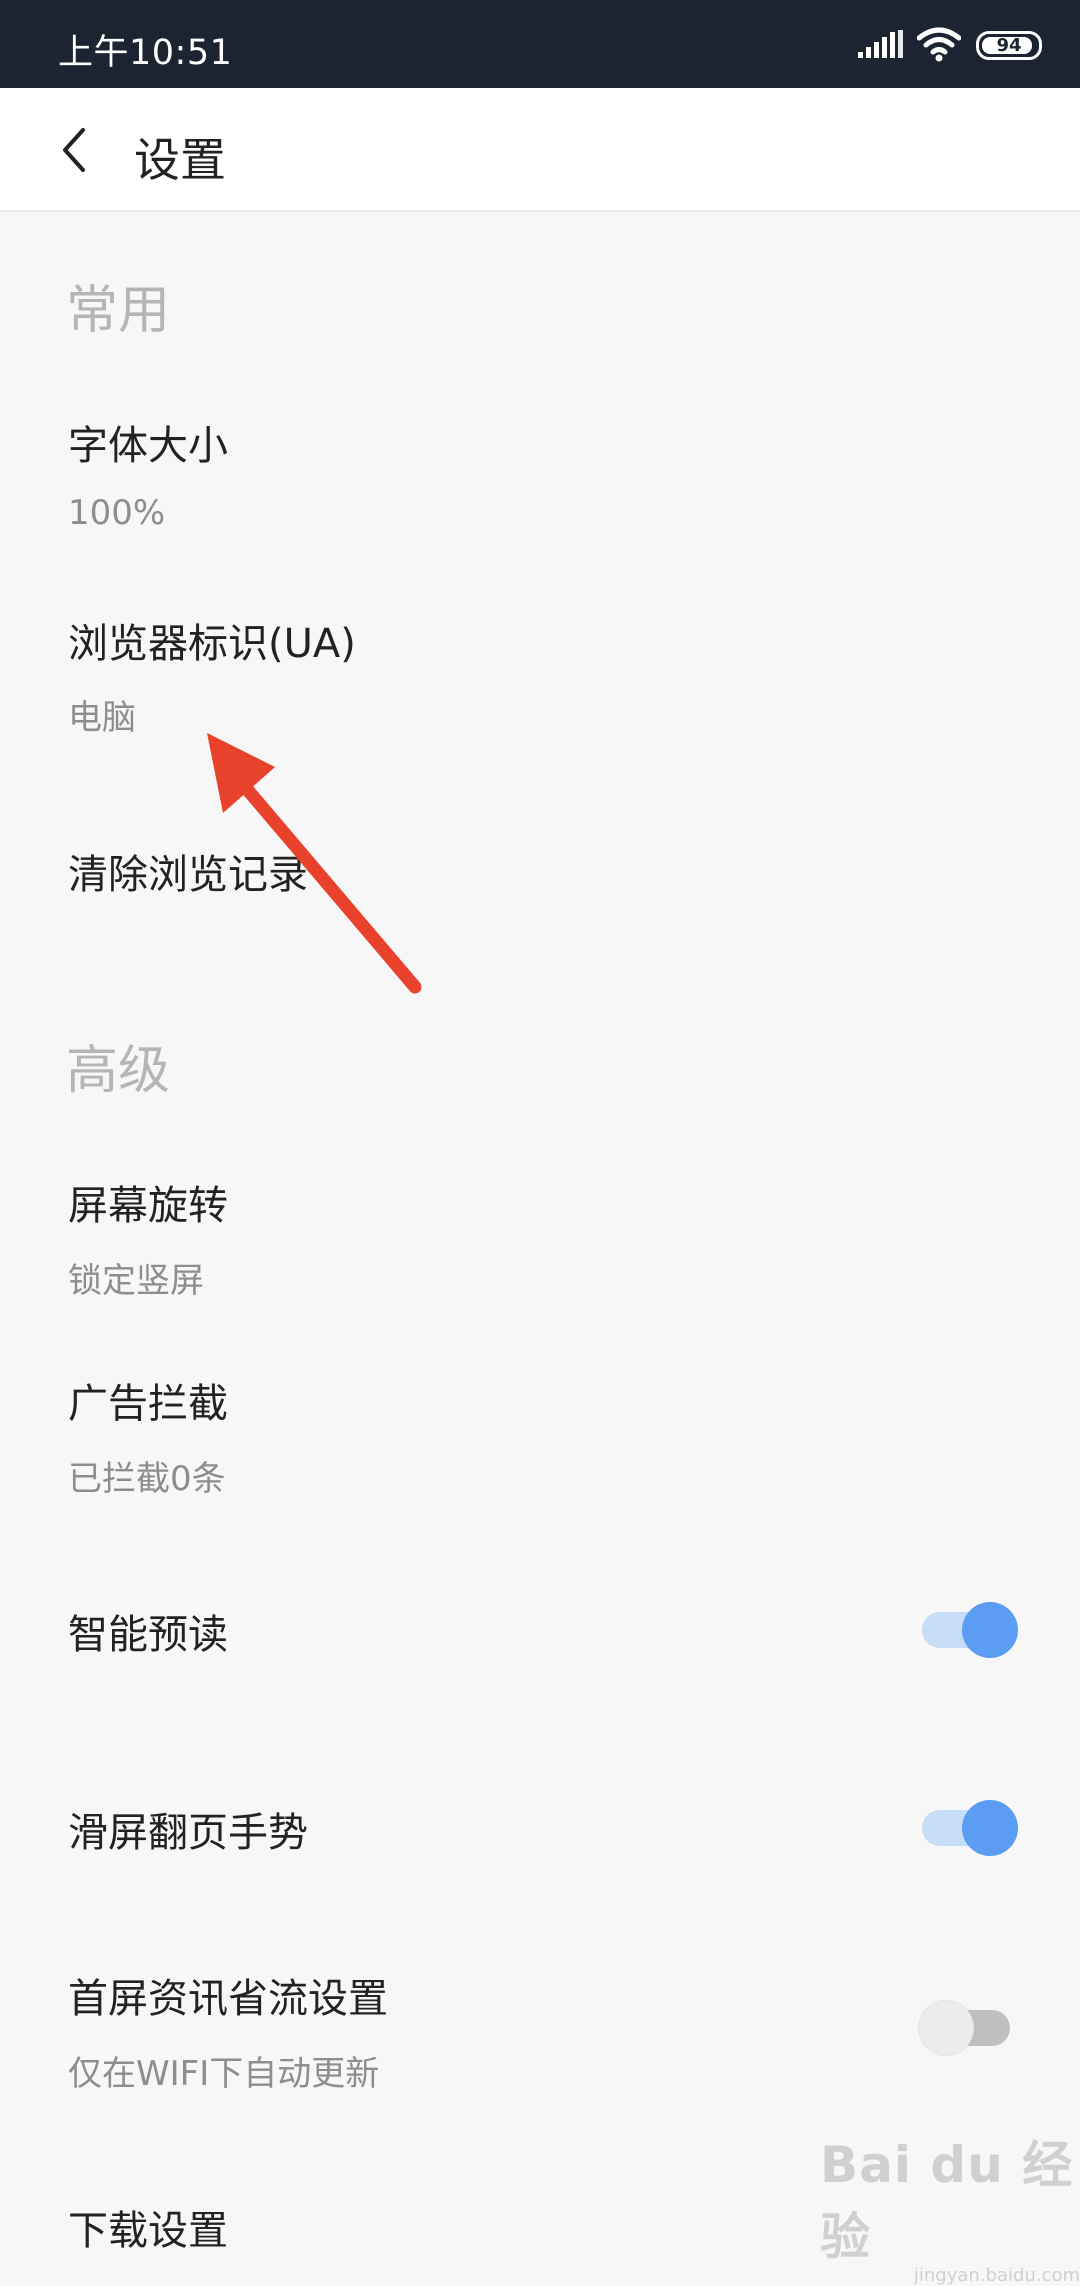  What do you see at coordinates (968, 1630) in the screenshot?
I see `smart-preread-toggle` at bounding box center [968, 1630].